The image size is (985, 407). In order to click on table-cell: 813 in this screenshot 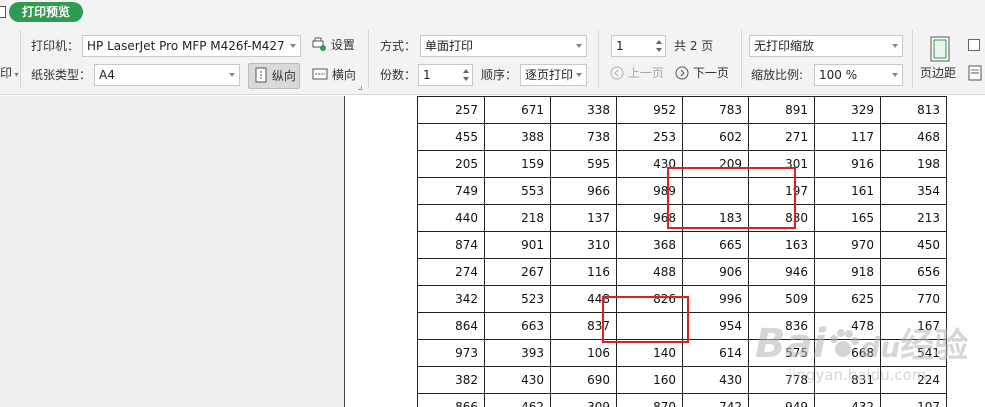, I will do `click(913, 110)`.